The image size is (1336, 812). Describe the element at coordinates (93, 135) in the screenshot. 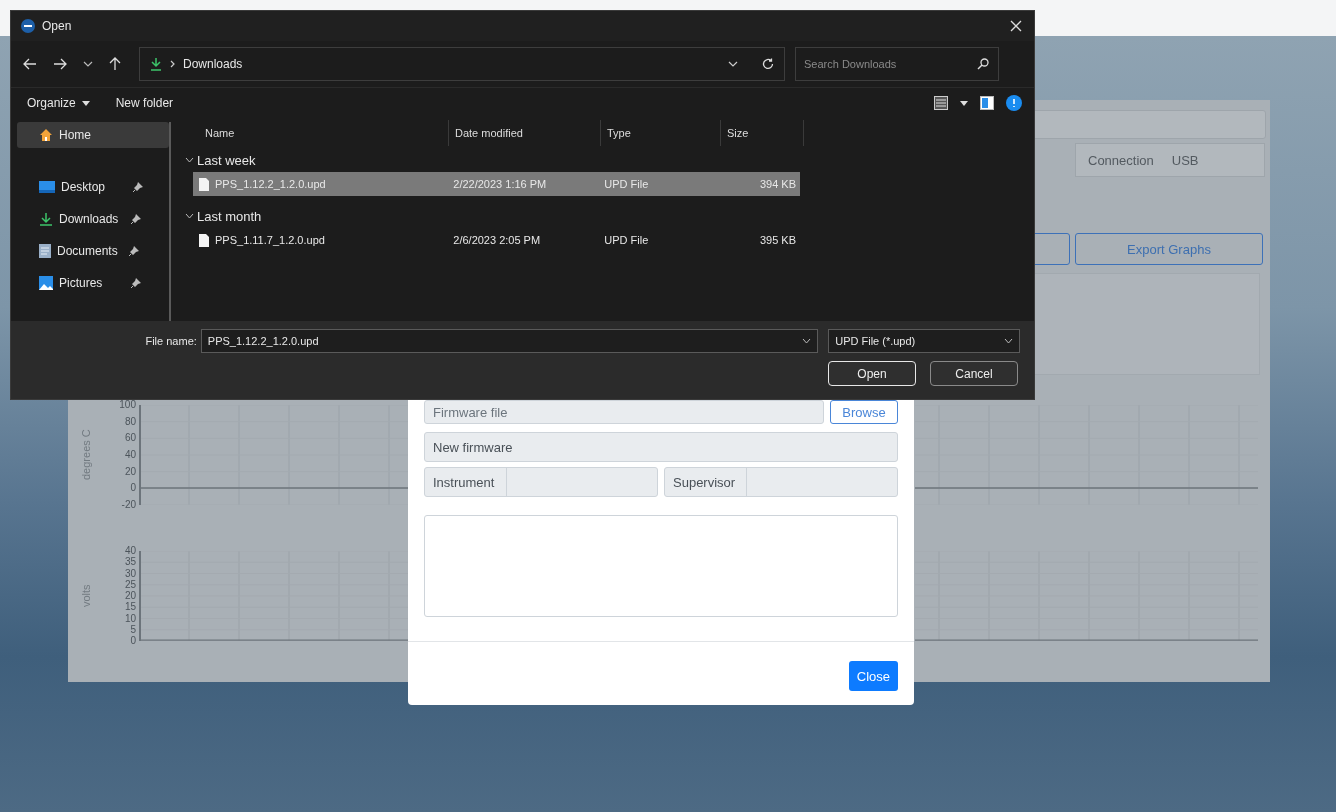

I see `sidebar-item: Home` at that location.